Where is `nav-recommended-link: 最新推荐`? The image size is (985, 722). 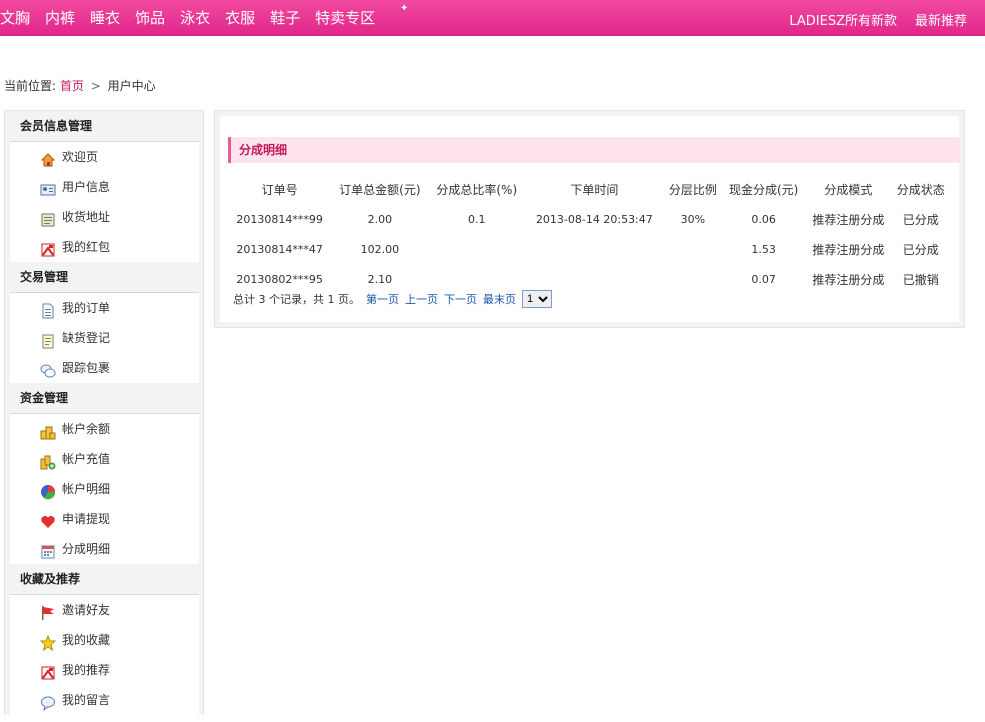 nav-recommended-link: 最新推荐 is located at coordinates (941, 19).